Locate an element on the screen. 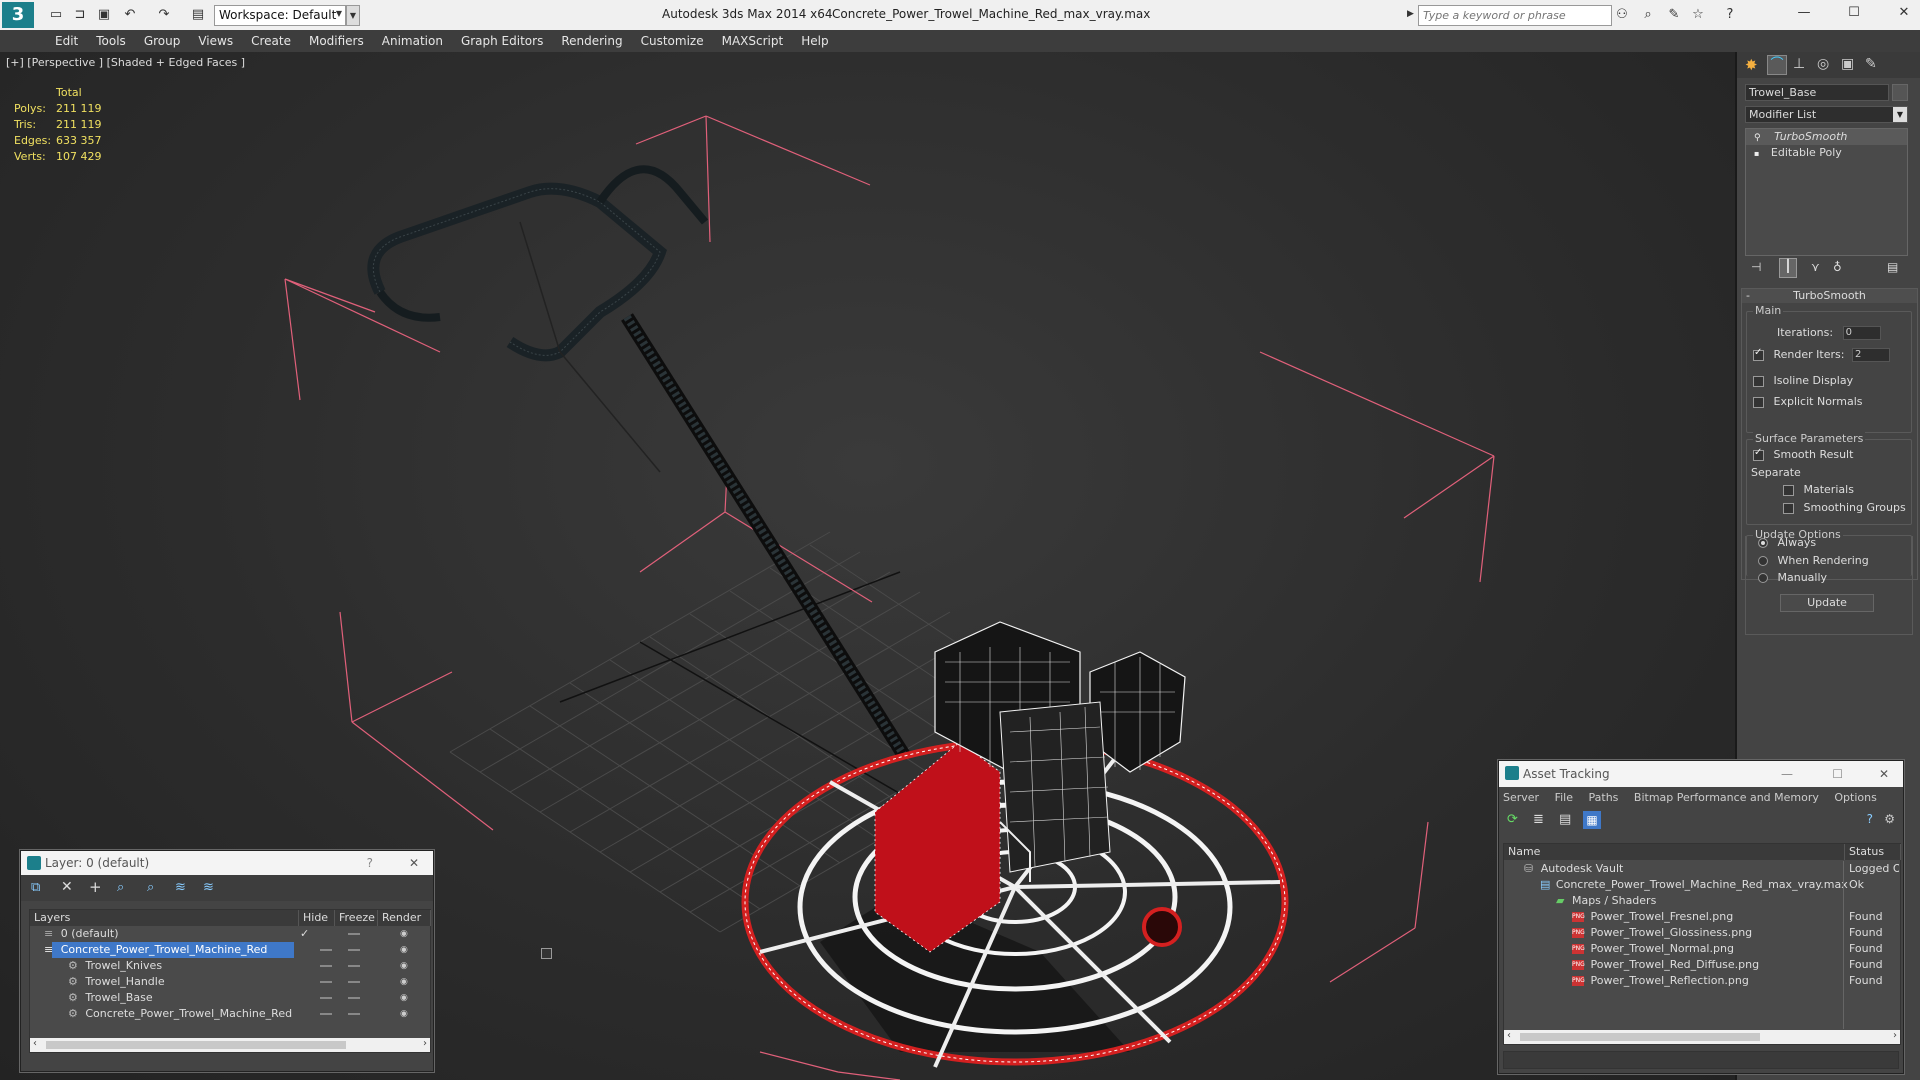 Image resolution: width=1920 pixels, height=1080 pixels. layer-object-row: ⚙ Trowel_Base ◉ is located at coordinates (230, 998).